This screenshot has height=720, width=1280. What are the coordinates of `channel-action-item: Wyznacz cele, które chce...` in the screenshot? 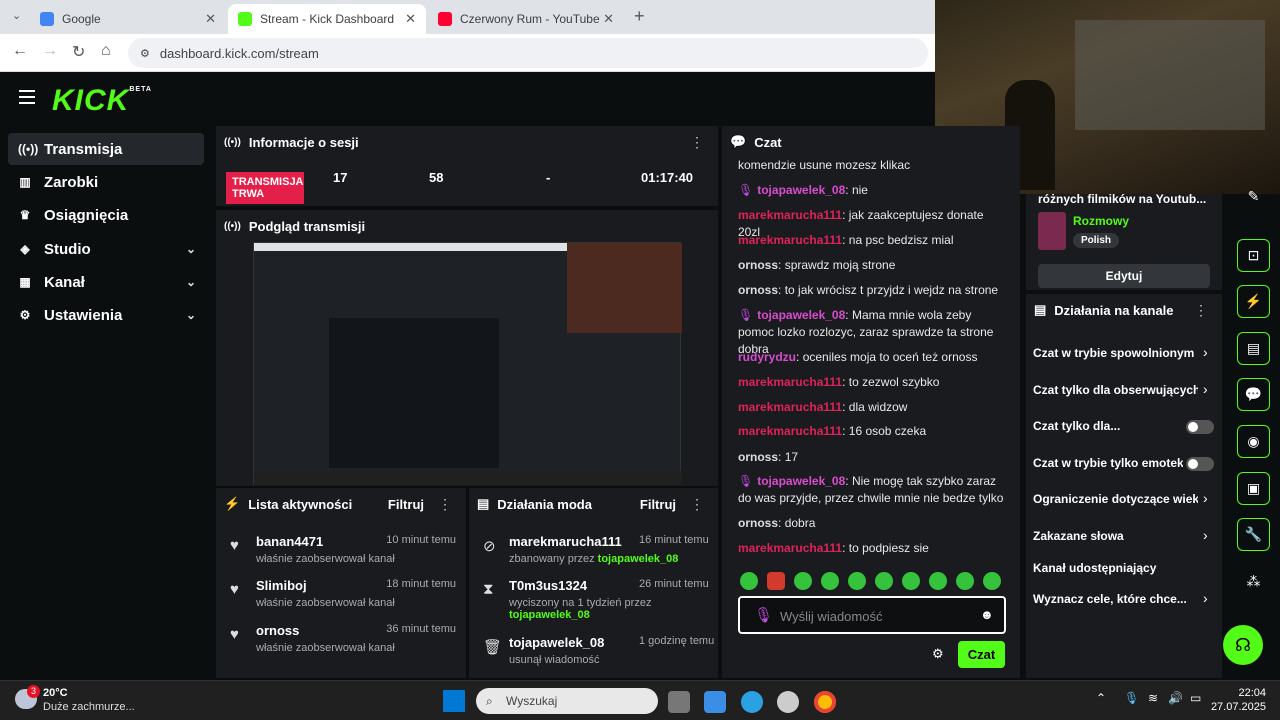 It's located at (1115, 599).